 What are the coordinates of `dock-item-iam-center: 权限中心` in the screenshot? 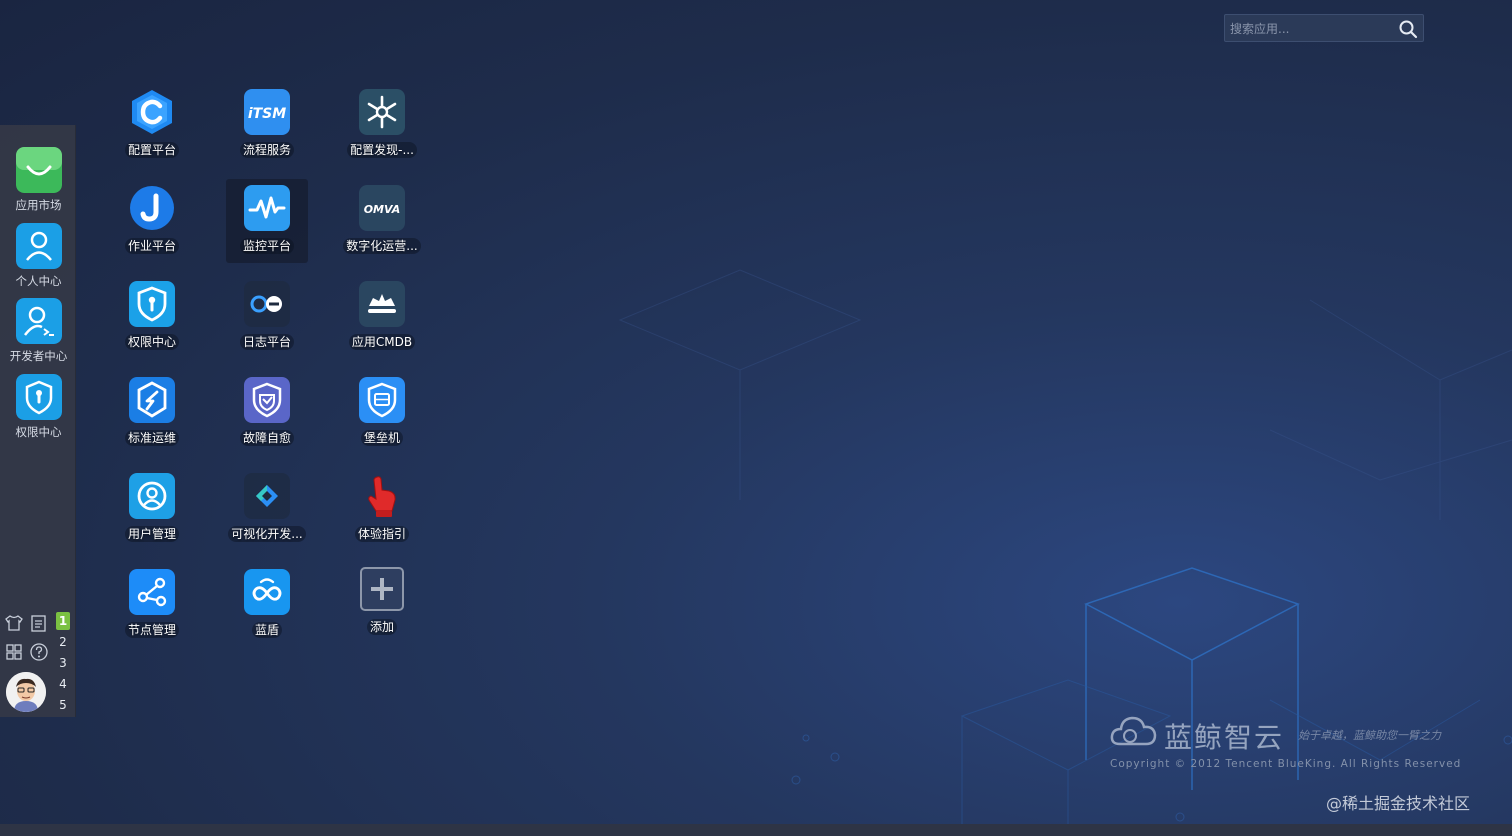 It's located at (38, 411).